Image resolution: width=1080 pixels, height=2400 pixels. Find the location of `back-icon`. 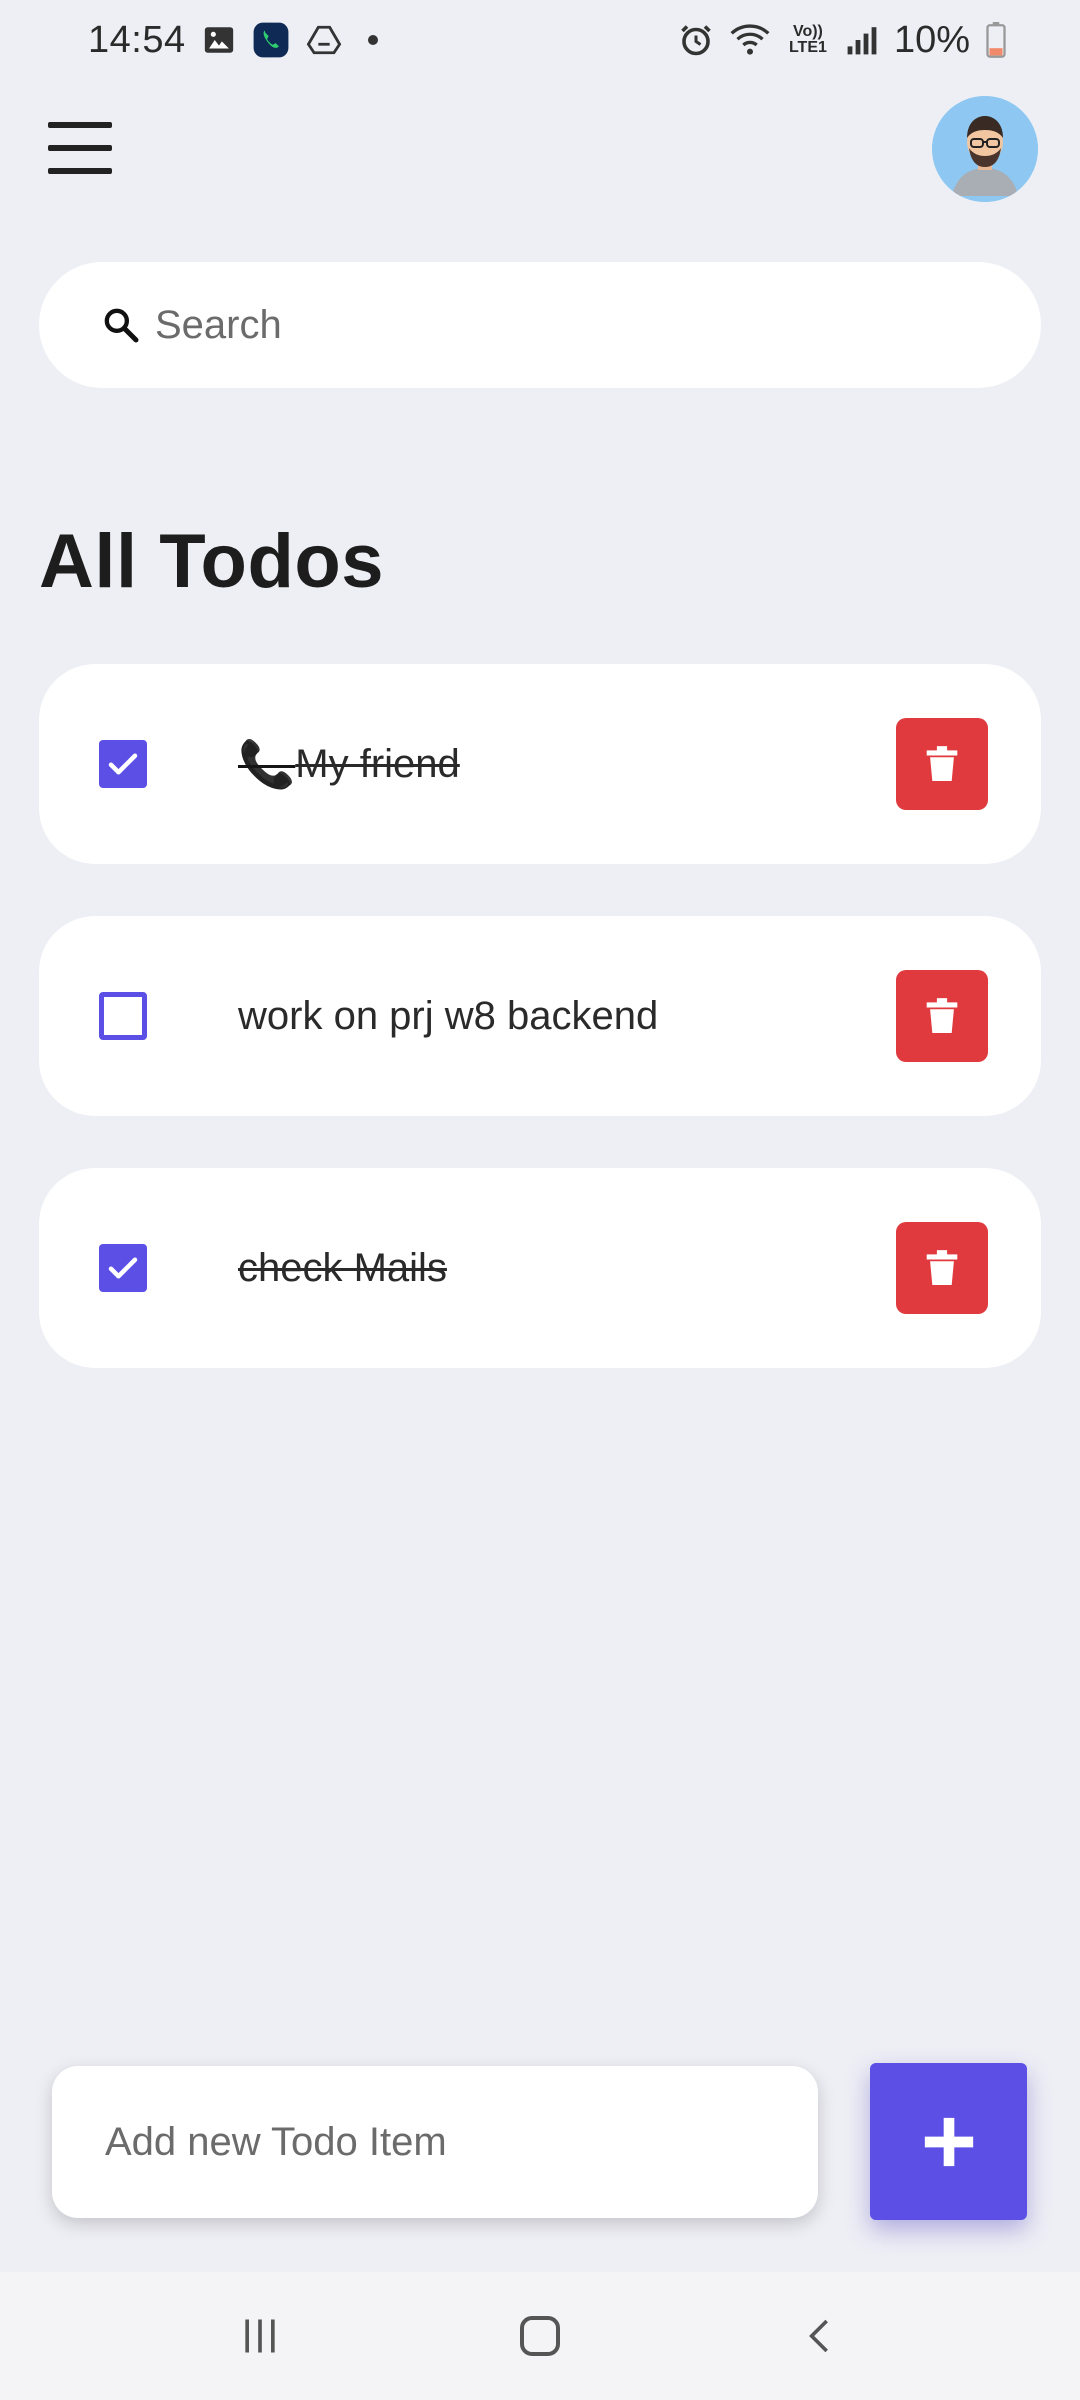

back-icon is located at coordinates (820, 2336).